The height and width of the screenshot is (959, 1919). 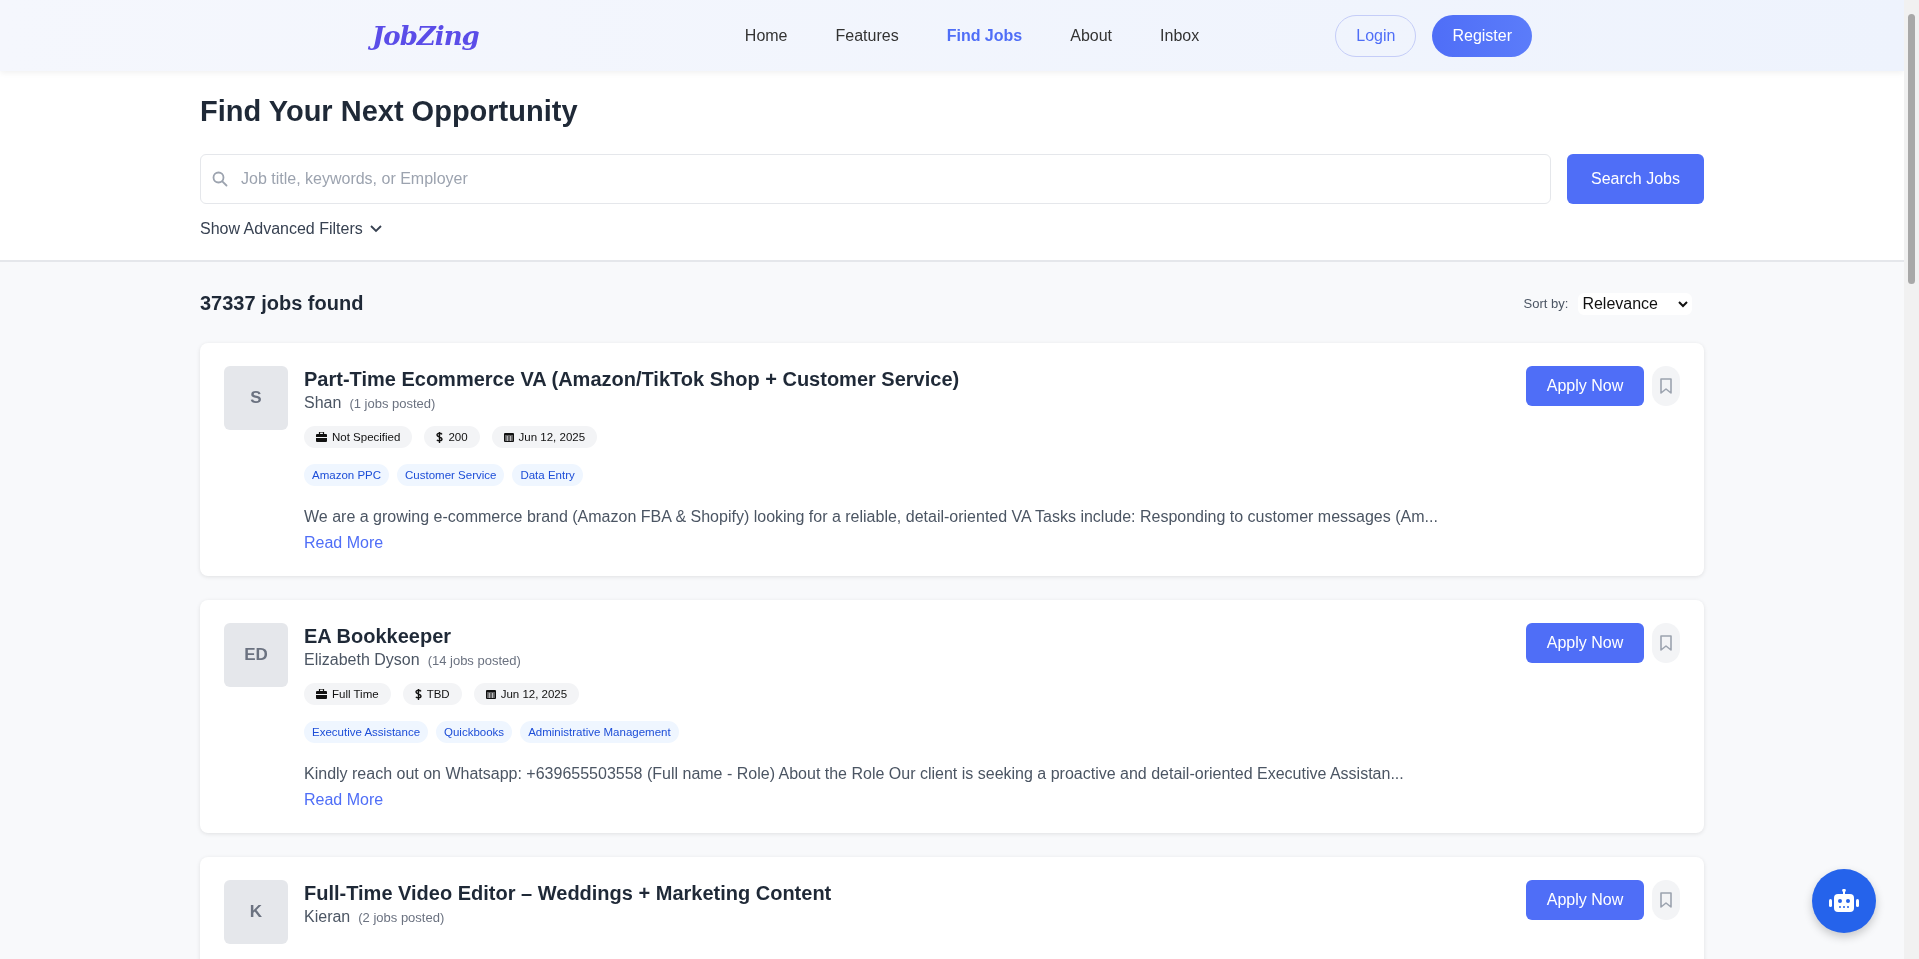 What do you see at coordinates (1635, 303) in the screenshot?
I see `sort-dropdown: Relevance` at bounding box center [1635, 303].